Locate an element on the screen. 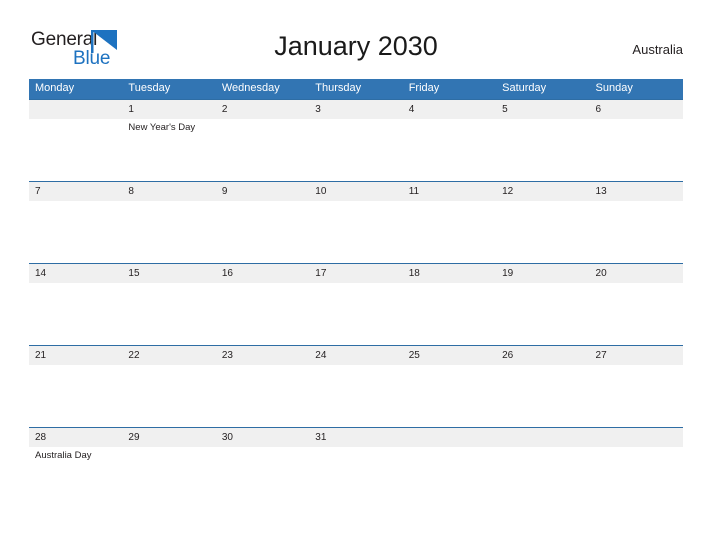 This screenshot has width=712, height=550. day-cell: 1 New Year's Day is located at coordinates (169, 140).